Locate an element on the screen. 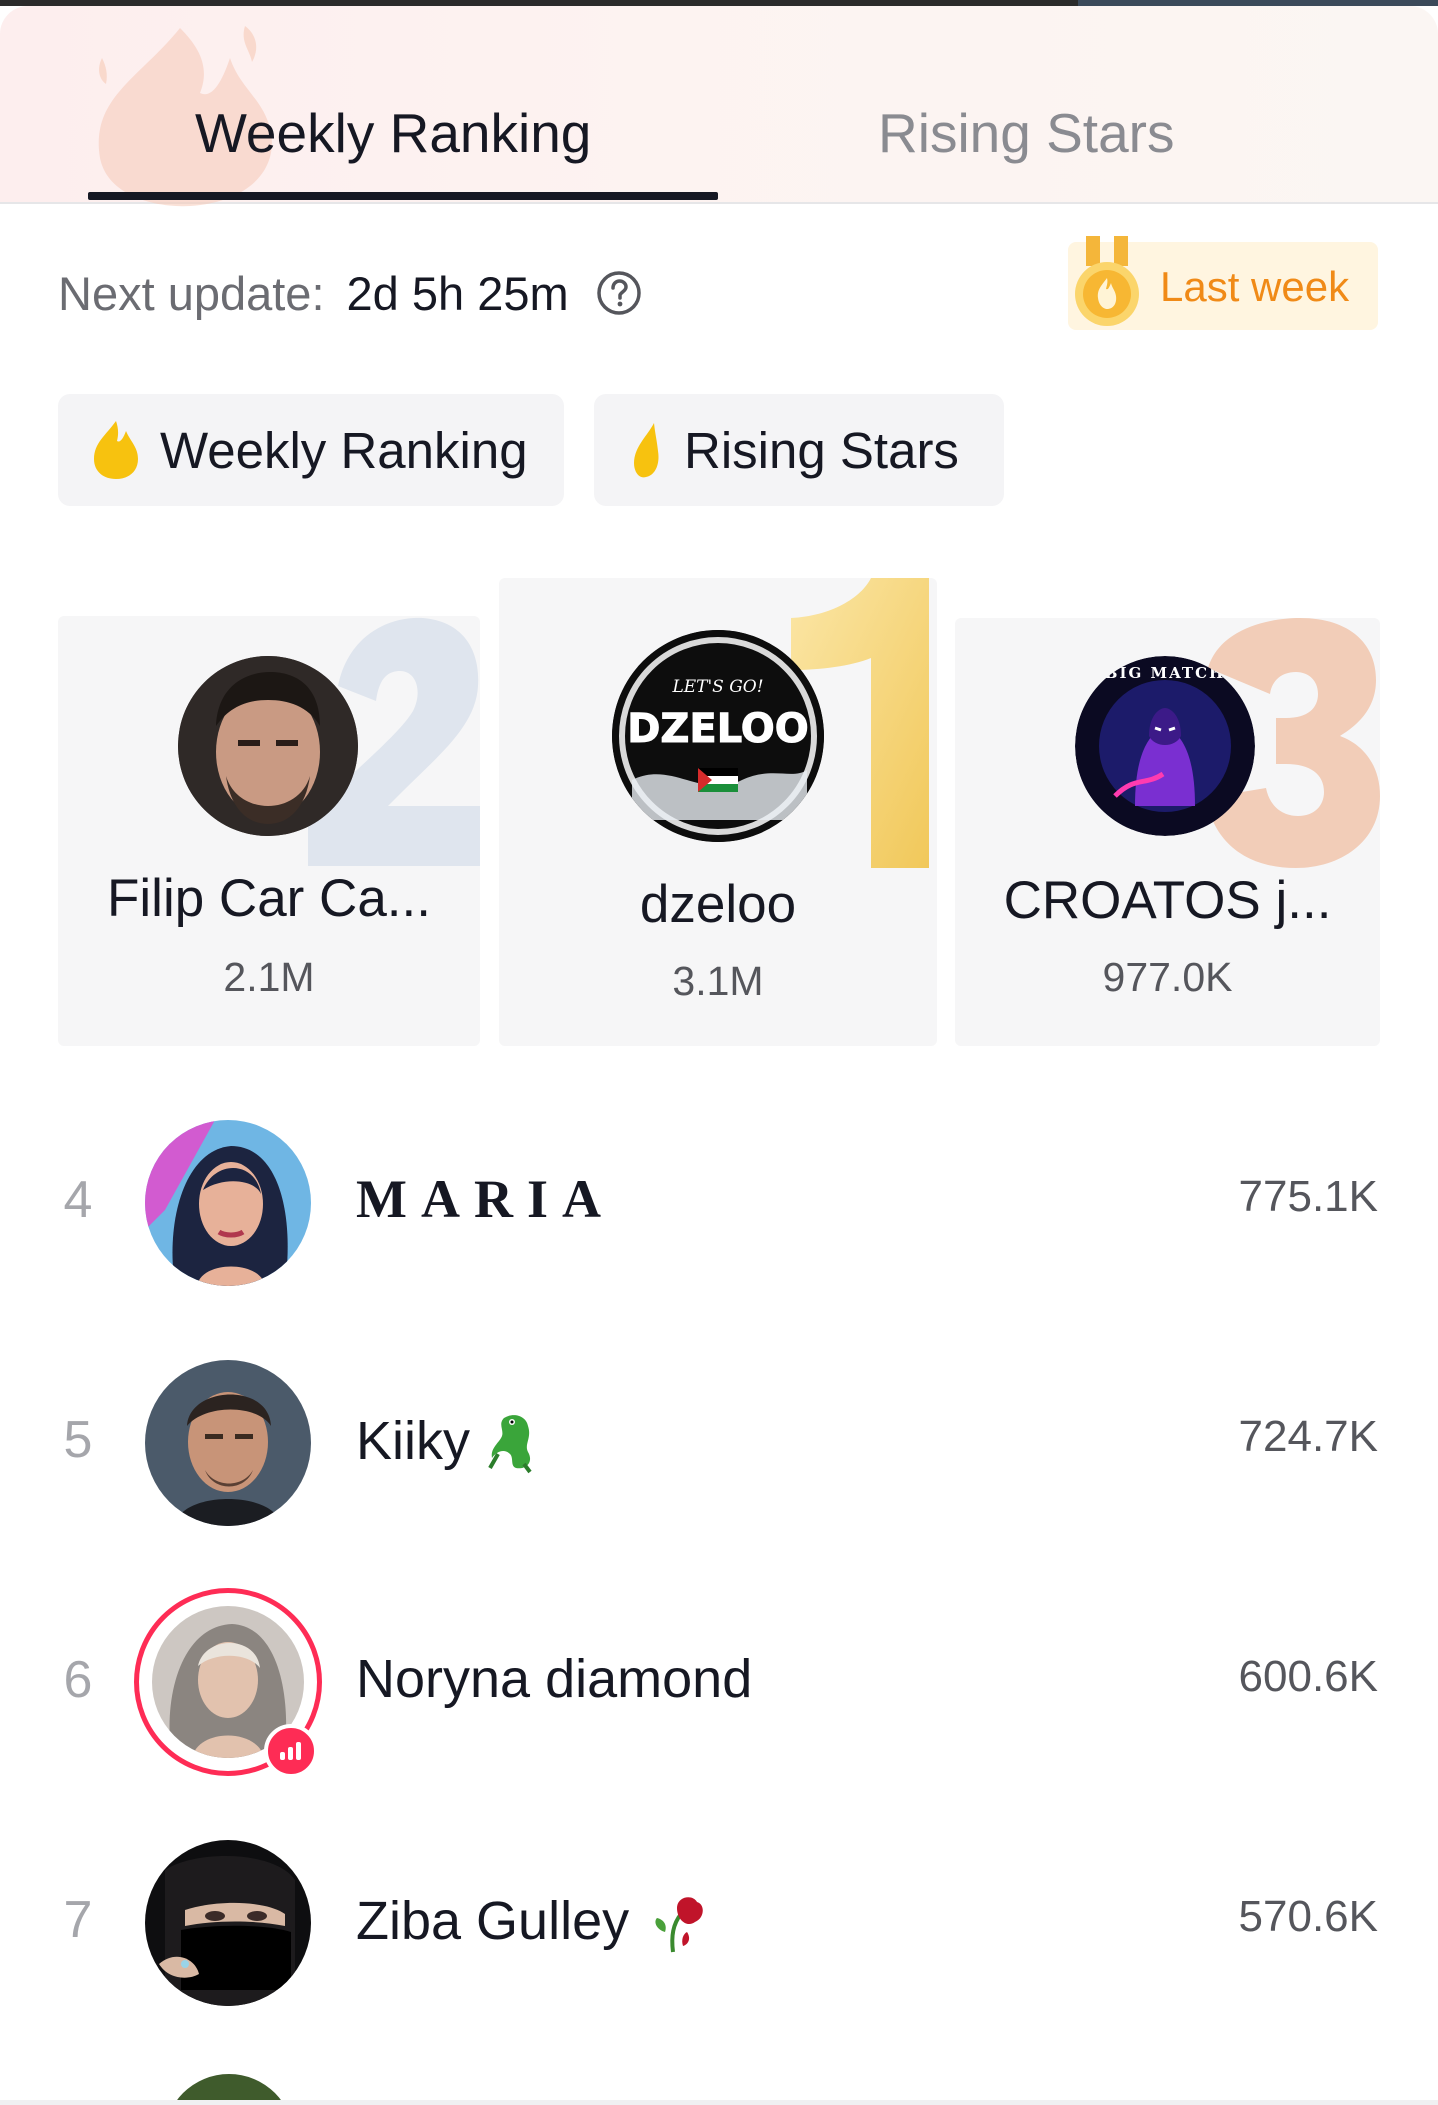 The image size is (1438, 2105). tab-weekly-ranking: Weekly Ranking is located at coordinates (393, 133).